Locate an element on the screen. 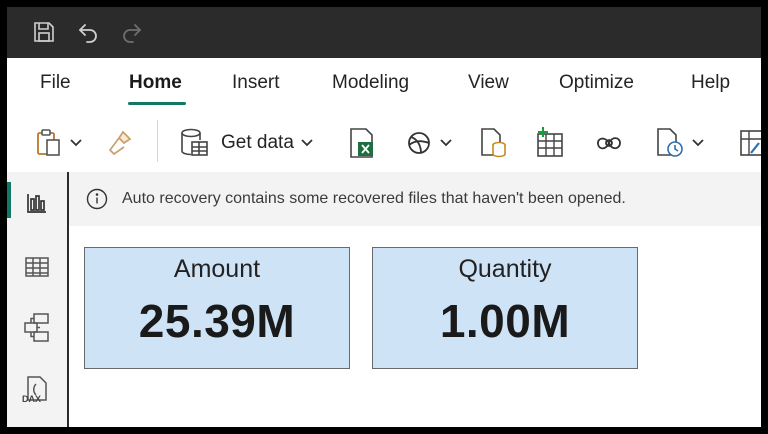 The width and height of the screenshot is (768, 434). card-label: Quantity is located at coordinates (505, 269).